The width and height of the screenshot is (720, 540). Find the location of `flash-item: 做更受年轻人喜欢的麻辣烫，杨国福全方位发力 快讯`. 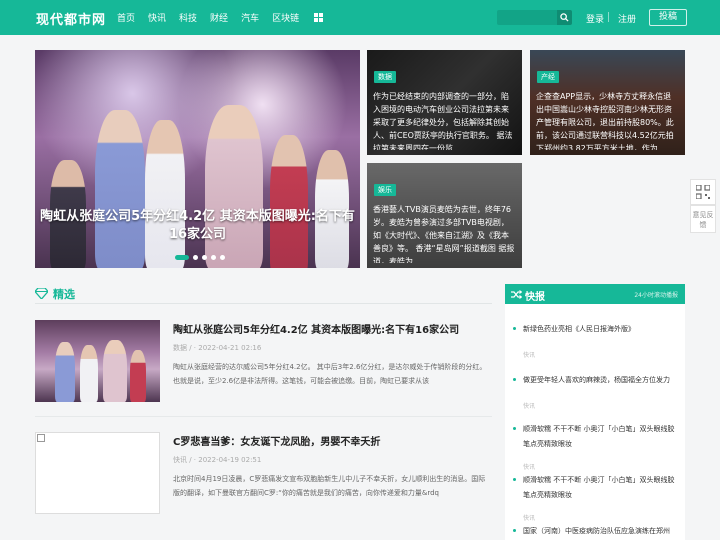

flash-item: 做更受年轻人喜欢的麻辣烫，杨国福全方位发力 快讯 is located at coordinates (595, 393).